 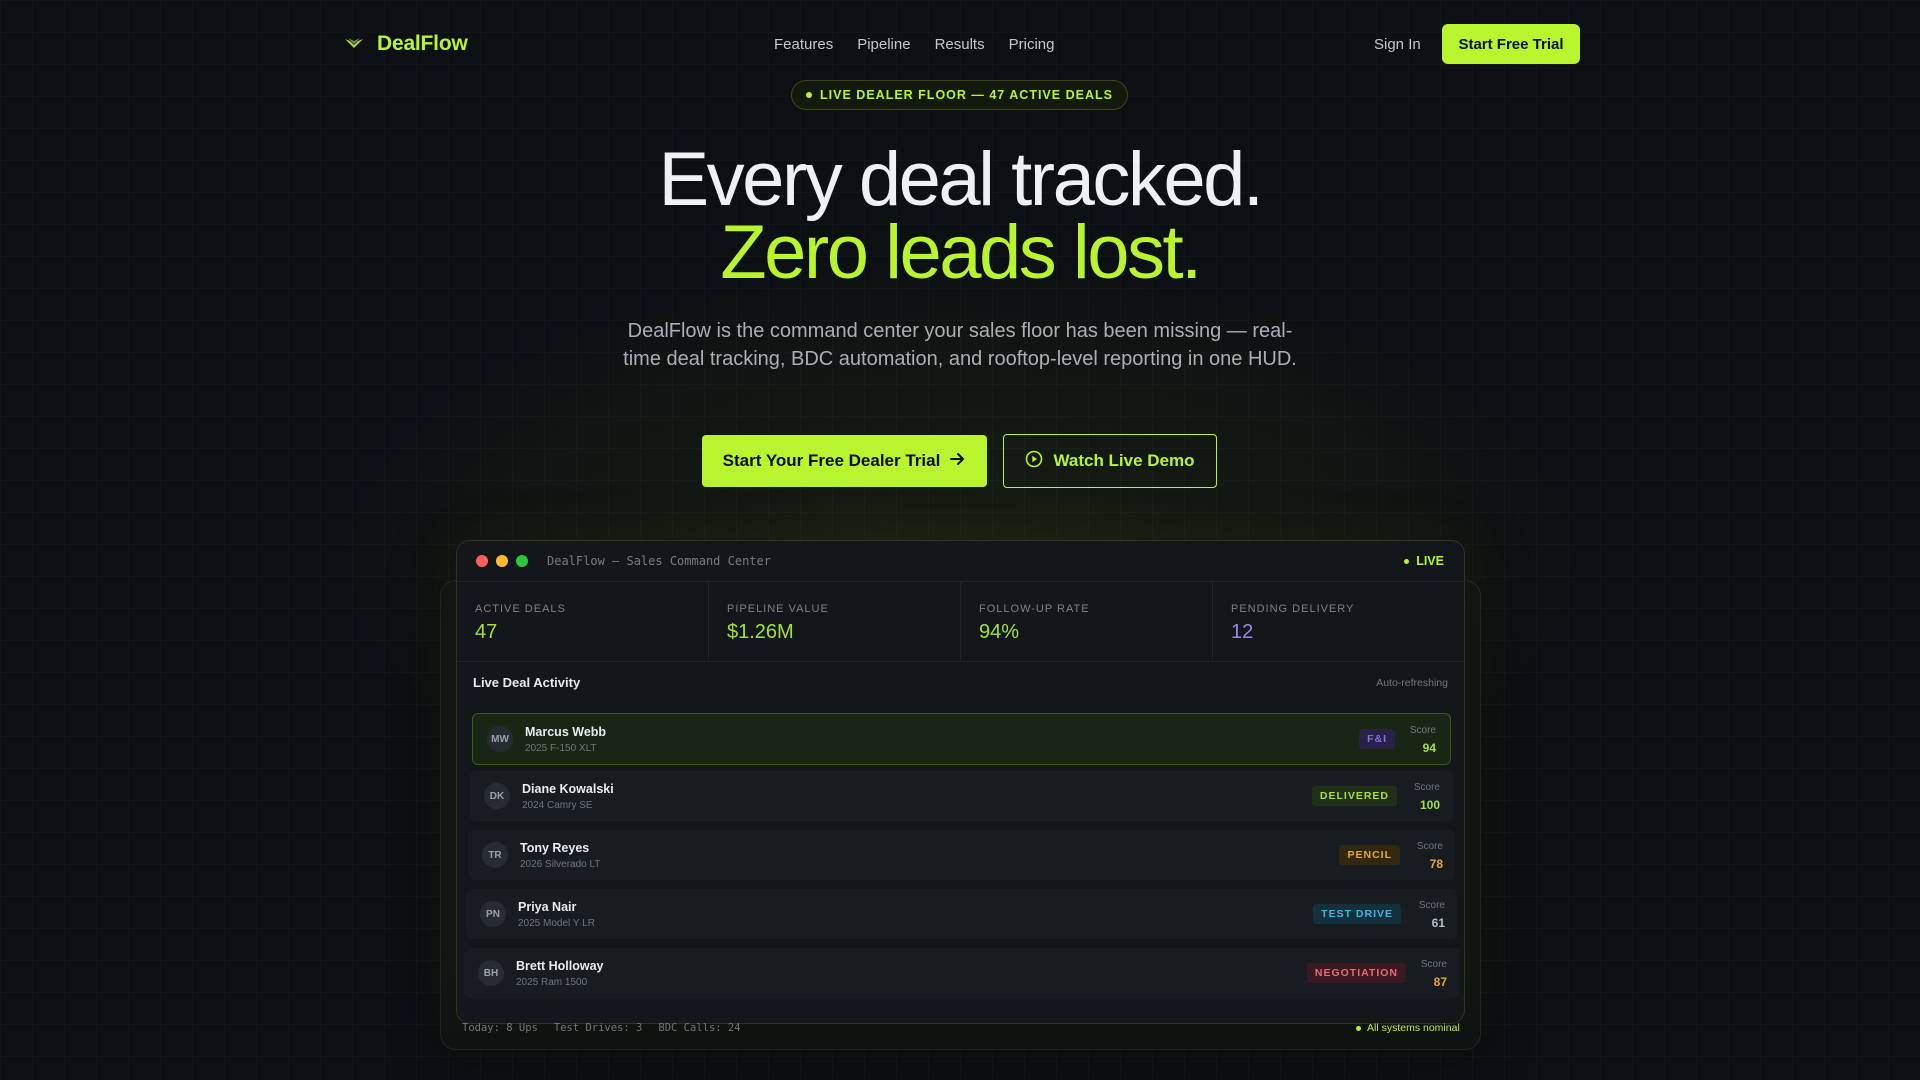 What do you see at coordinates (1413, 1028) in the screenshot?
I see `system-status-label: All systems nominal` at bounding box center [1413, 1028].